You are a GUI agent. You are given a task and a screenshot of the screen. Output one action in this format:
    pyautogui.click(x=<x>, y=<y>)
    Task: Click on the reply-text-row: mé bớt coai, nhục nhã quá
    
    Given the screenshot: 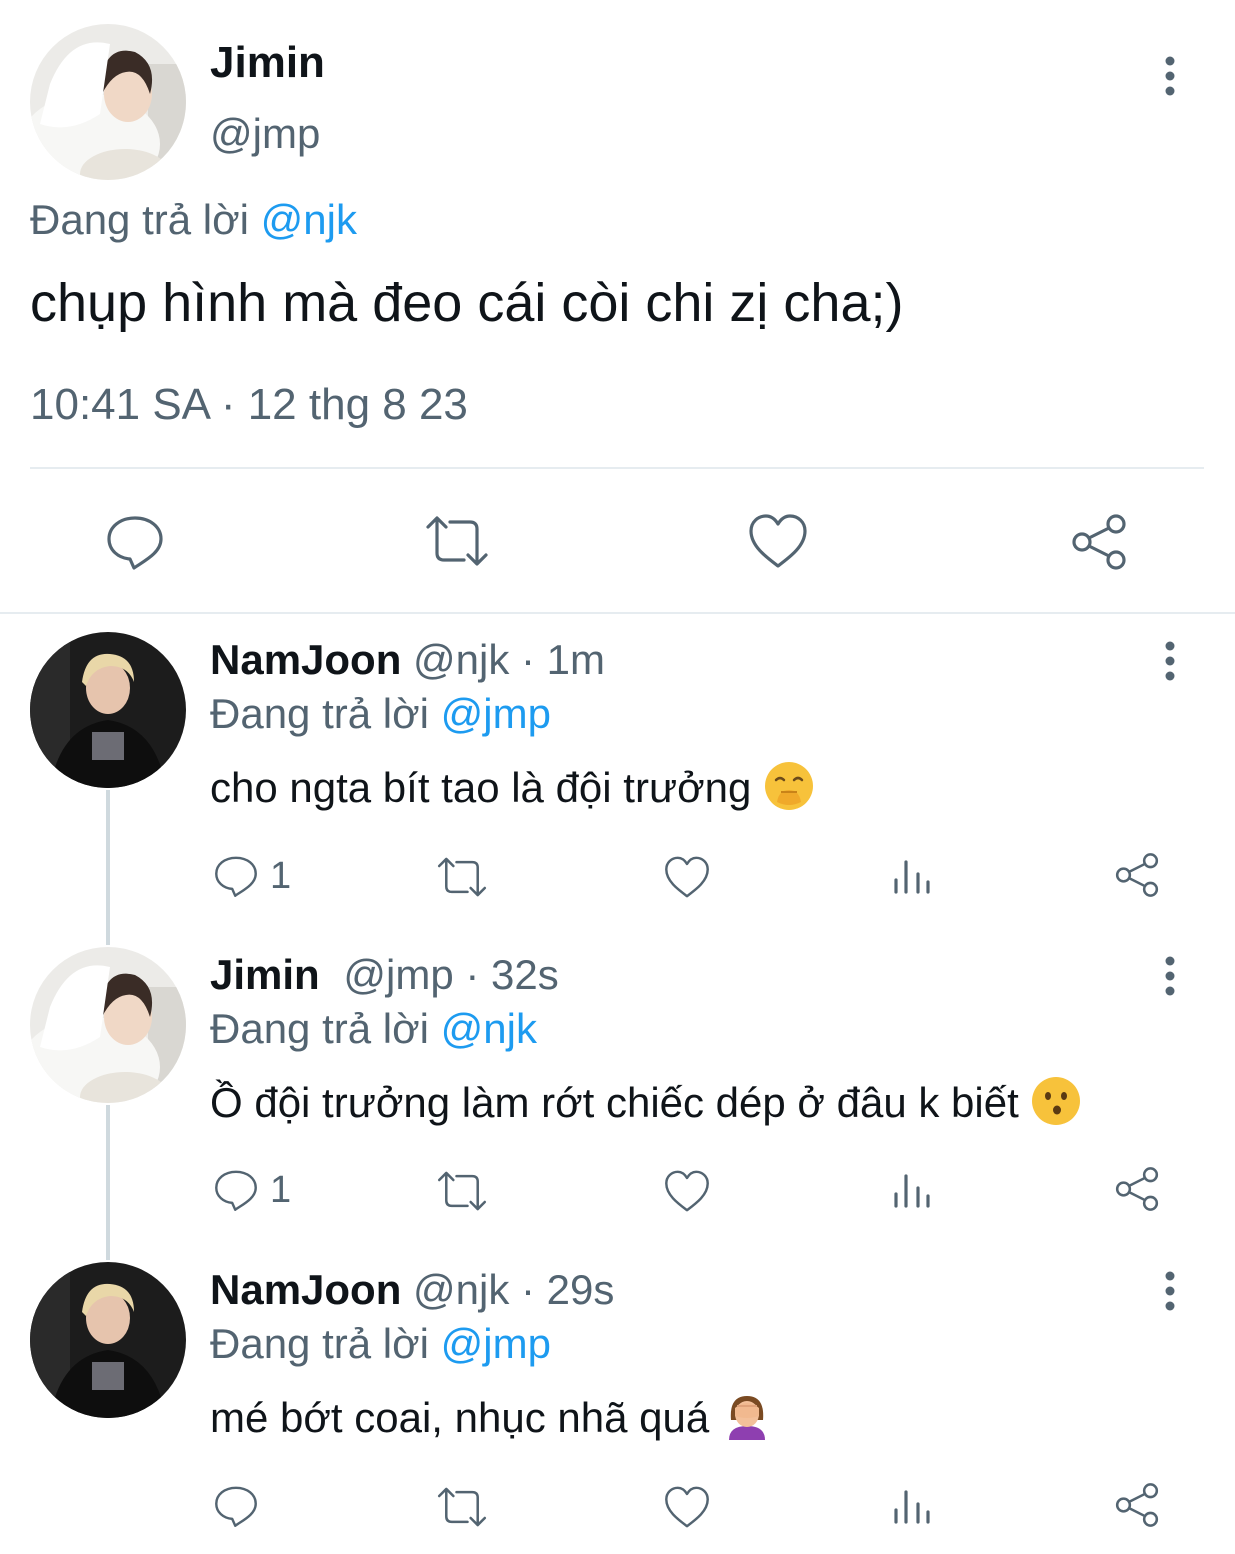 What is the action you would take?
    pyautogui.click(x=491, y=1421)
    